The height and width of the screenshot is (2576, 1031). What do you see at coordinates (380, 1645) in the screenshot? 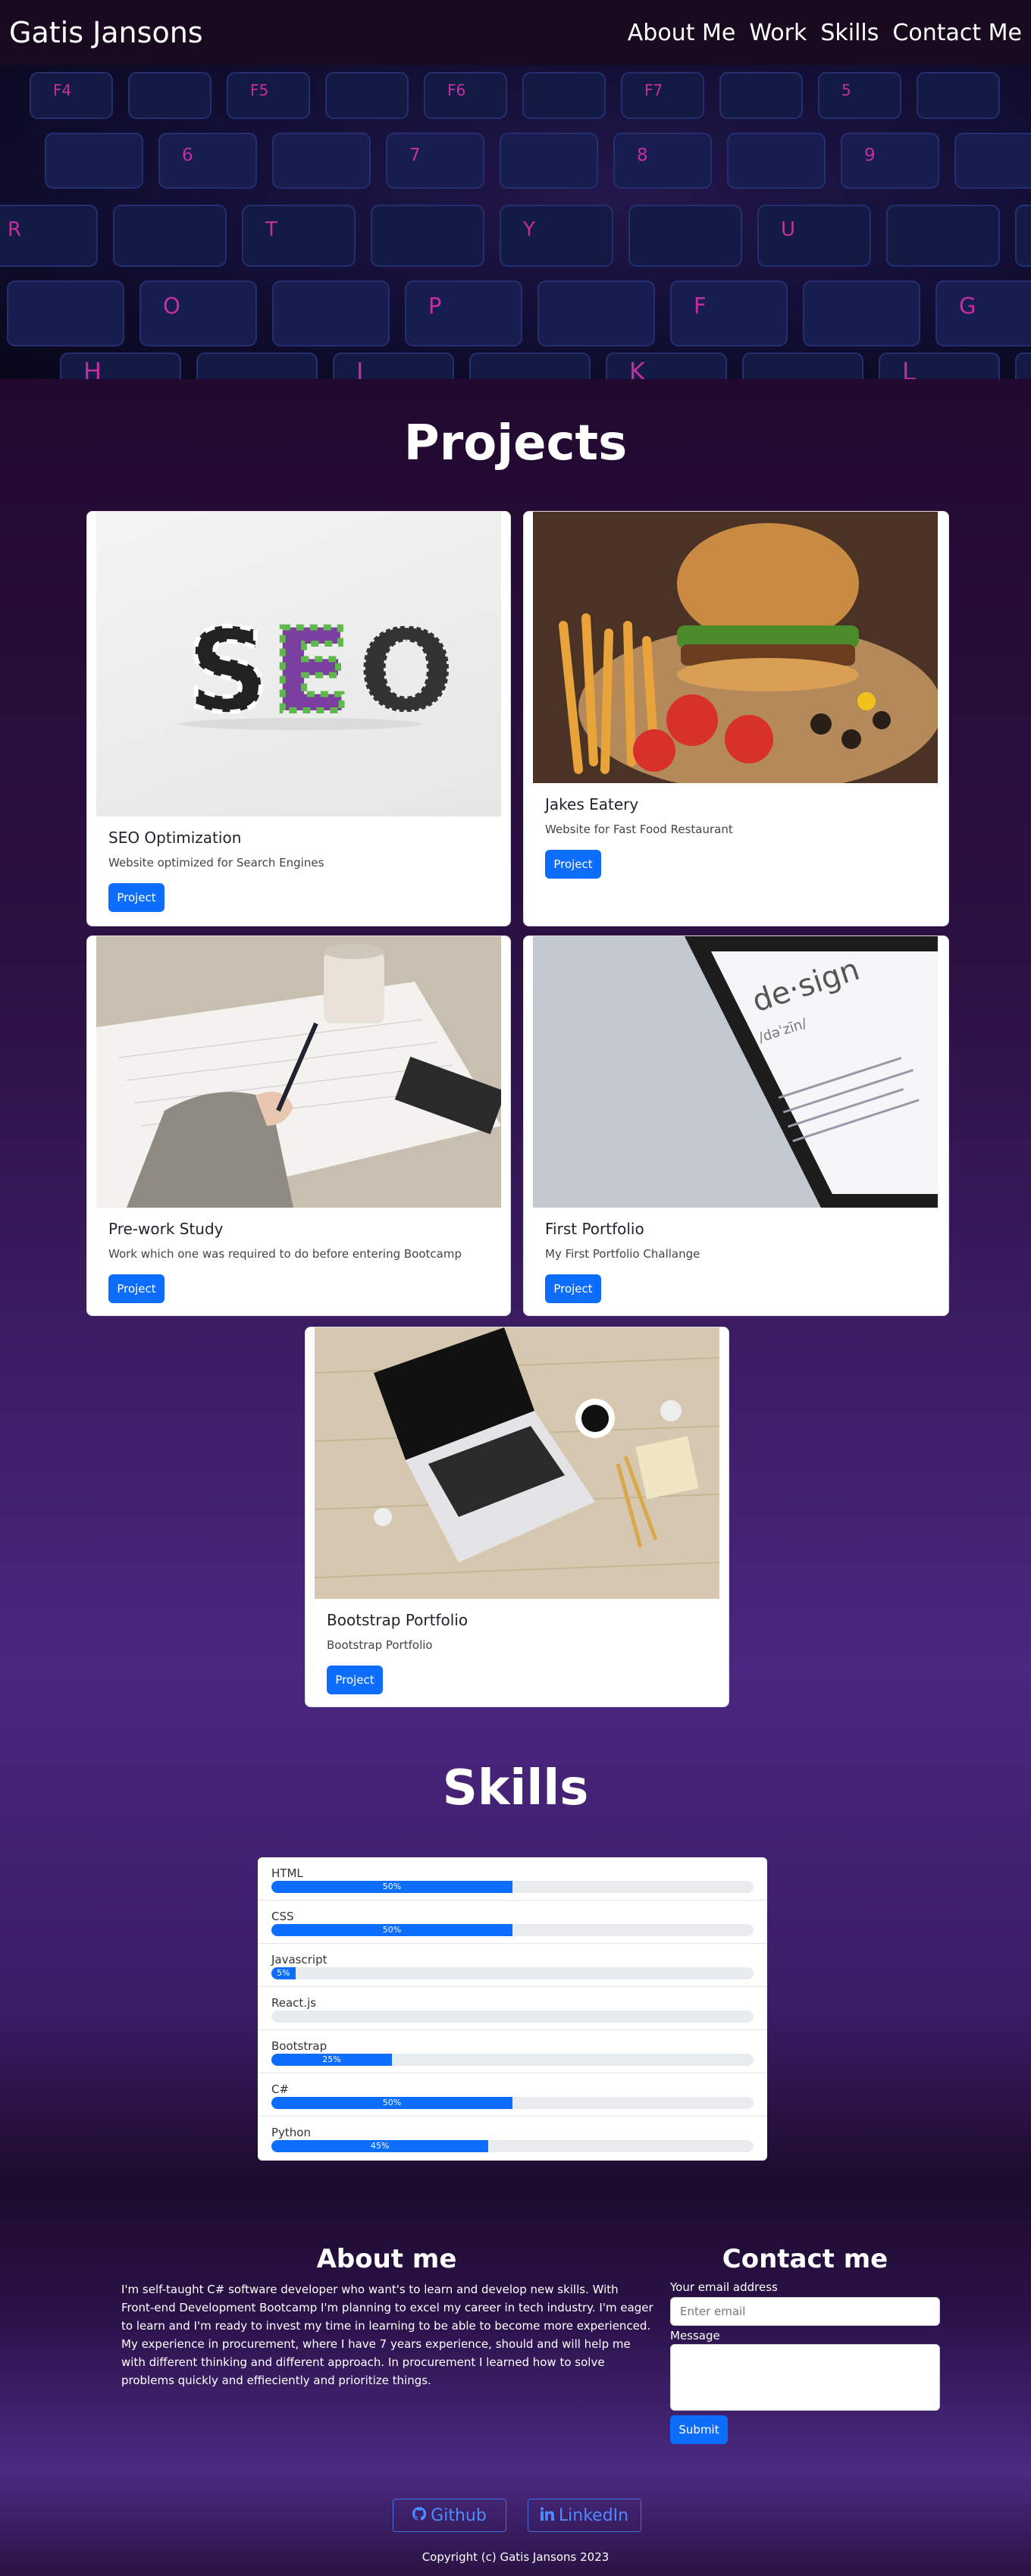
I see `card-text: Bootstrap Portfolio` at bounding box center [380, 1645].